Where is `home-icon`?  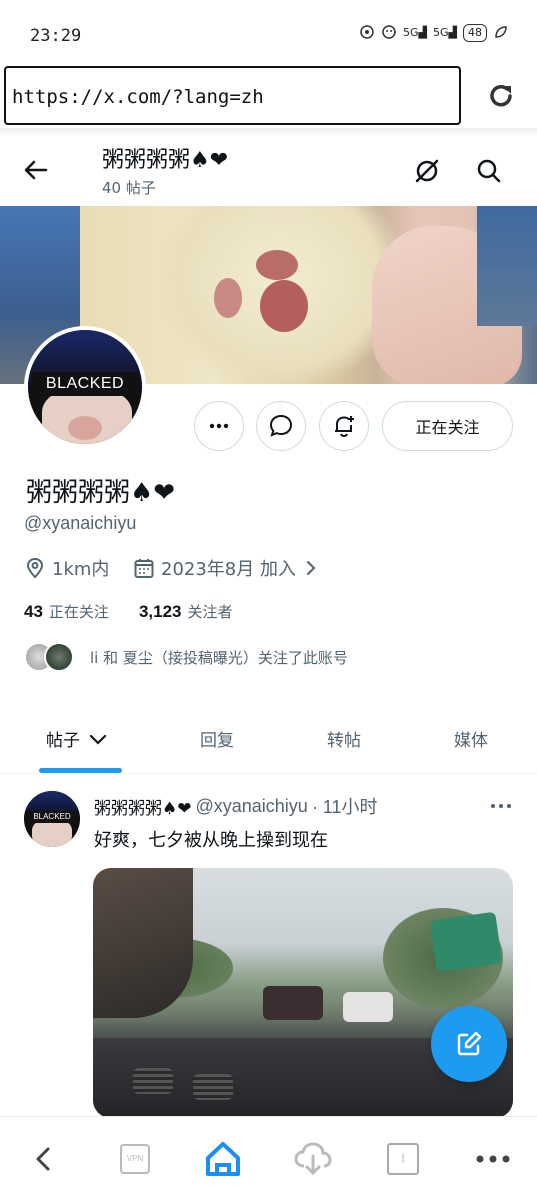
home-icon is located at coordinates (223, 1159).